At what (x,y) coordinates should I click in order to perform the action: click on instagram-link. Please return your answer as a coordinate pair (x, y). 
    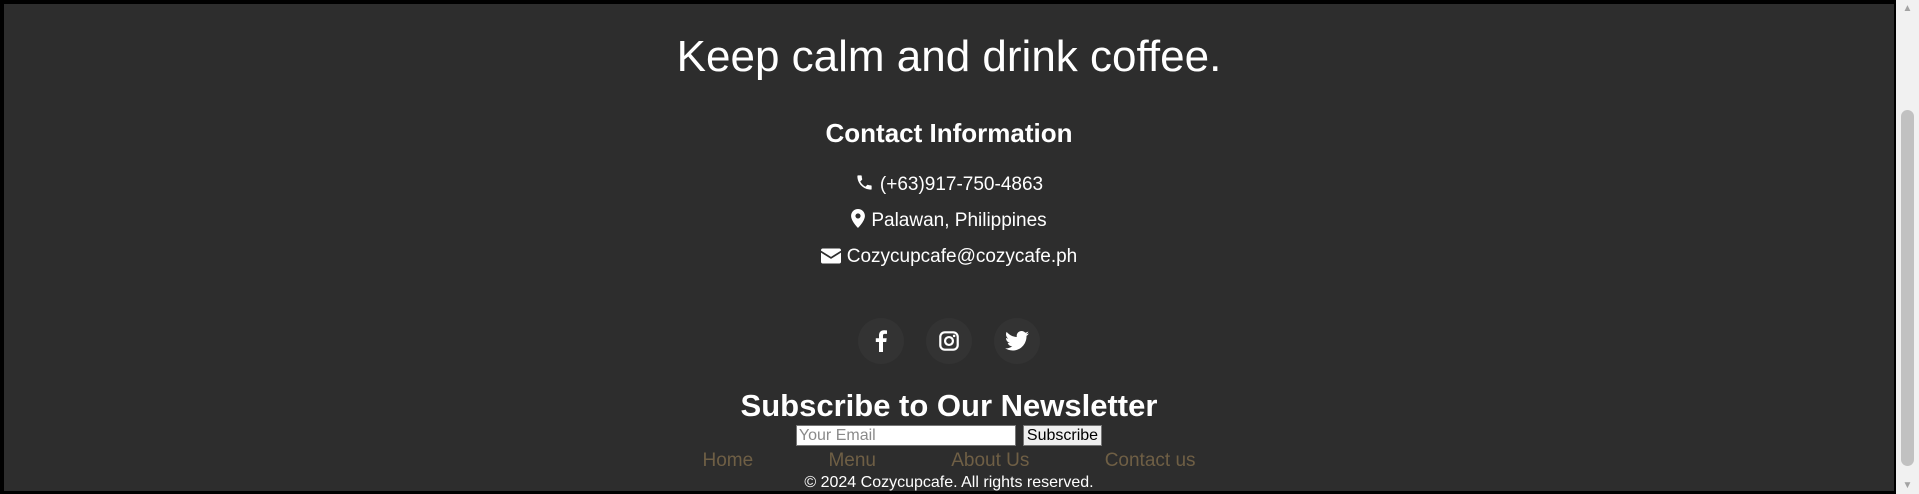
    Looking at the image, I should click on (949, 341).